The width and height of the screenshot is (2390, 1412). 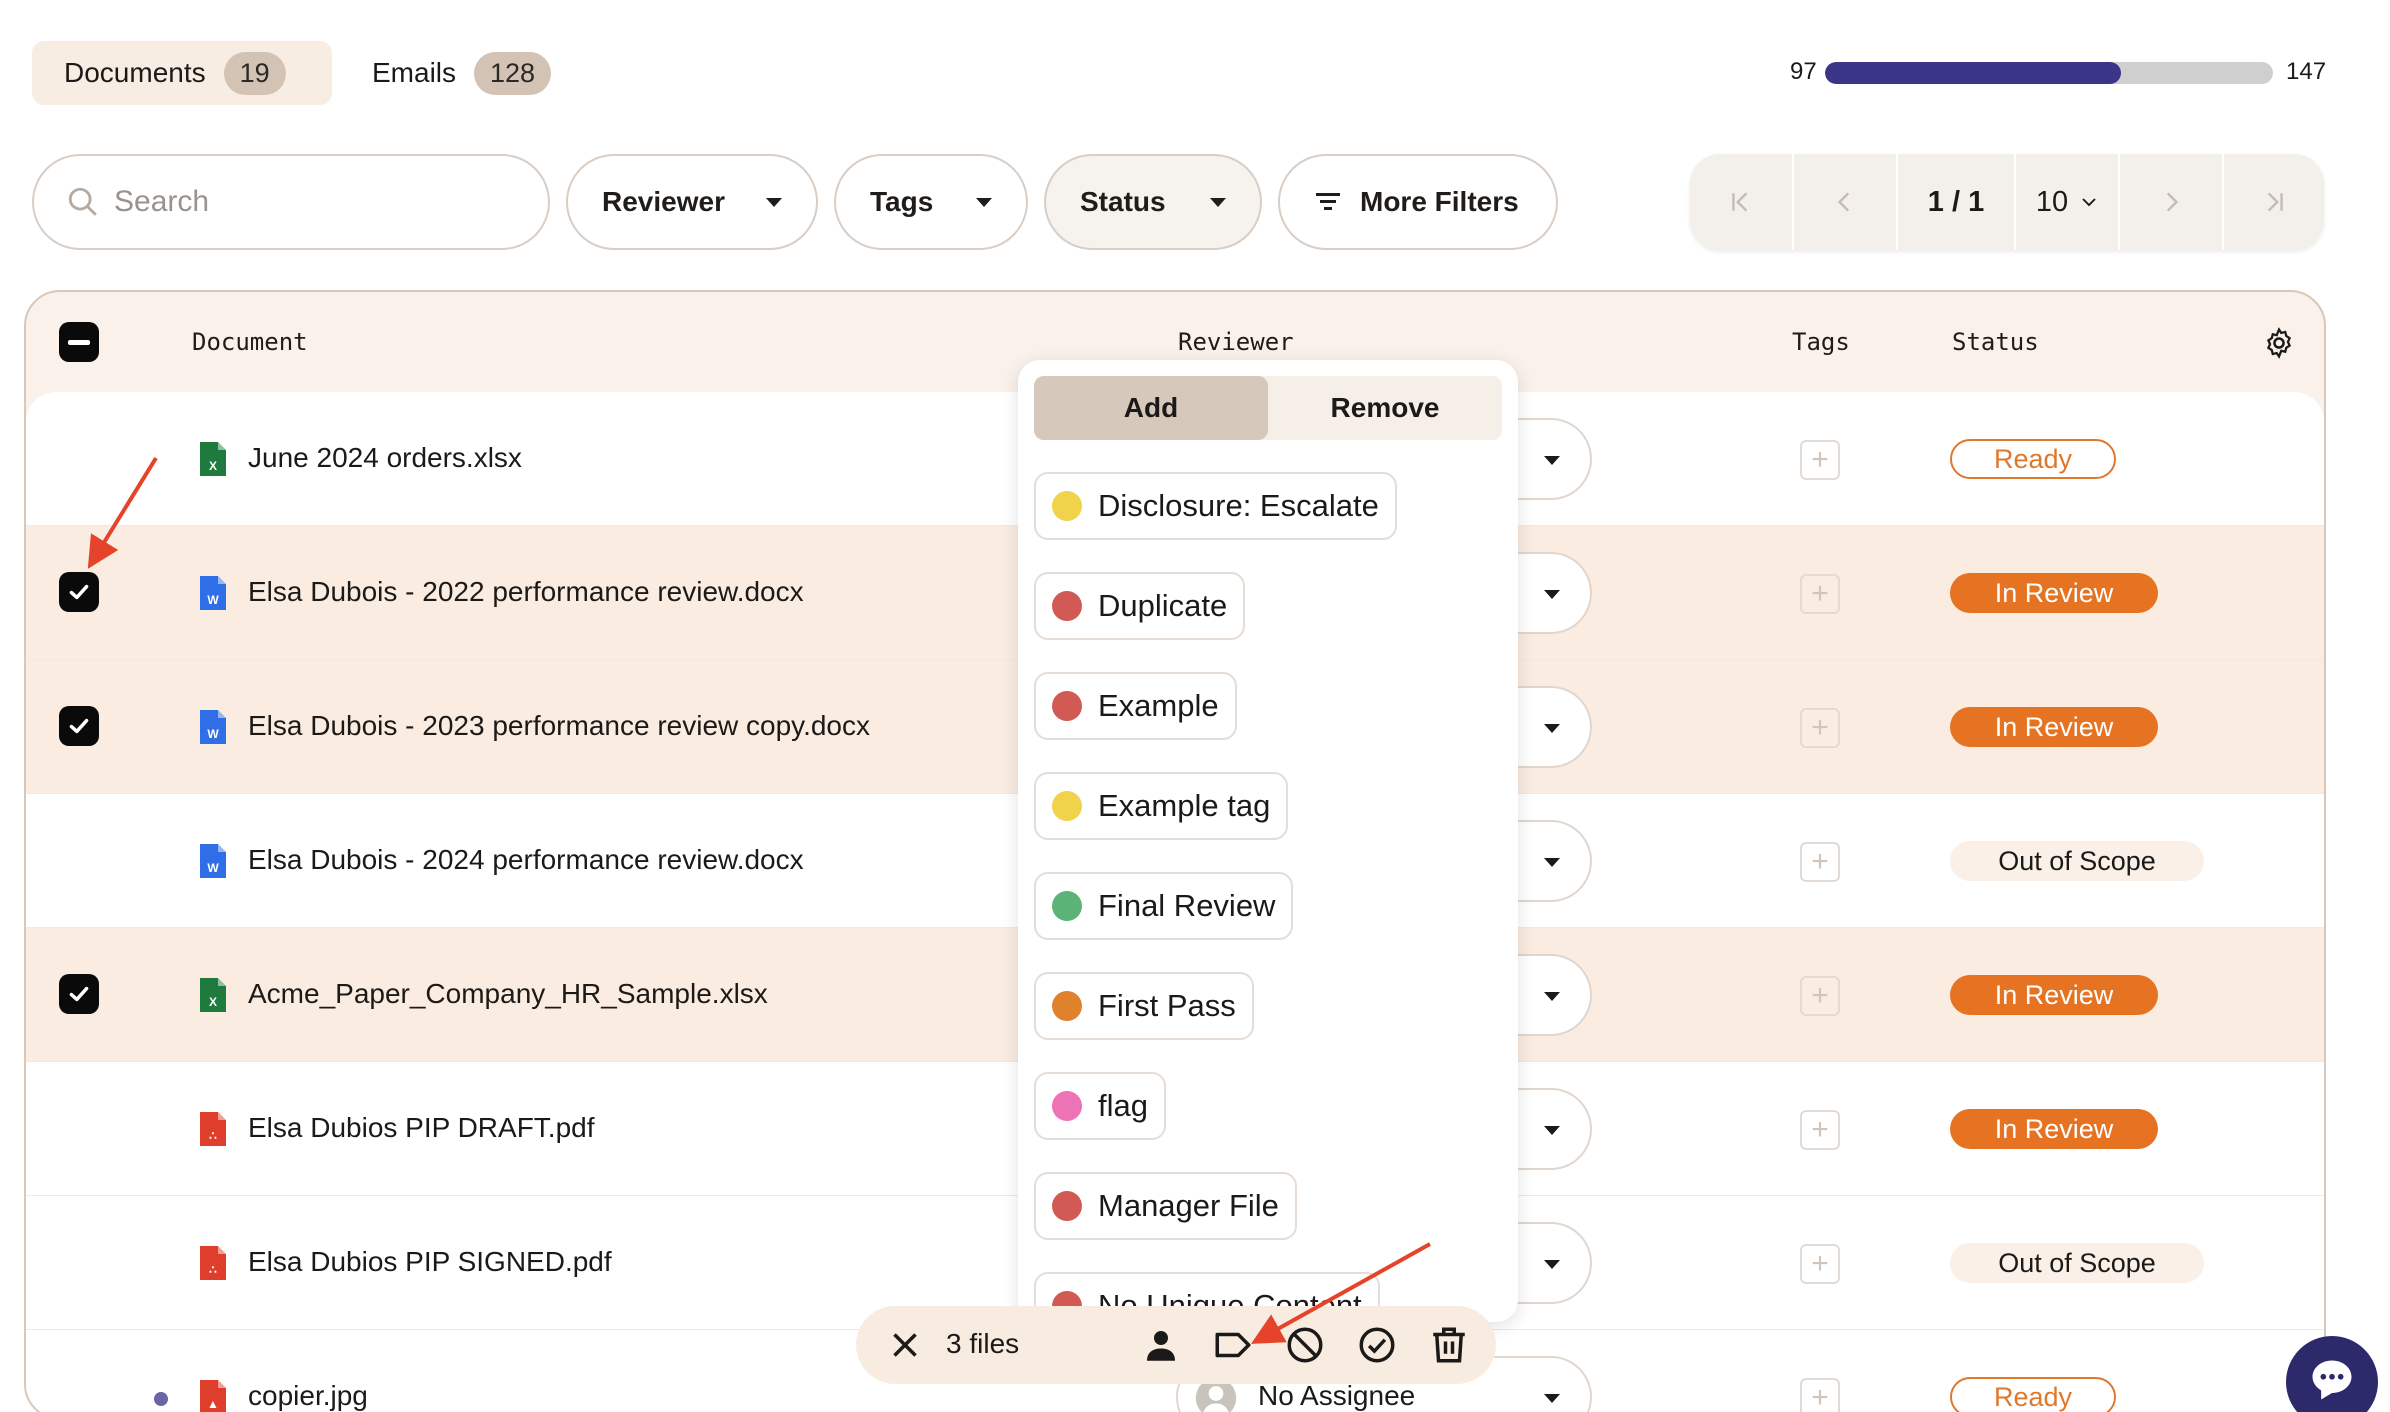 I want to click on gear-icon, so click(x=2279, y=343).